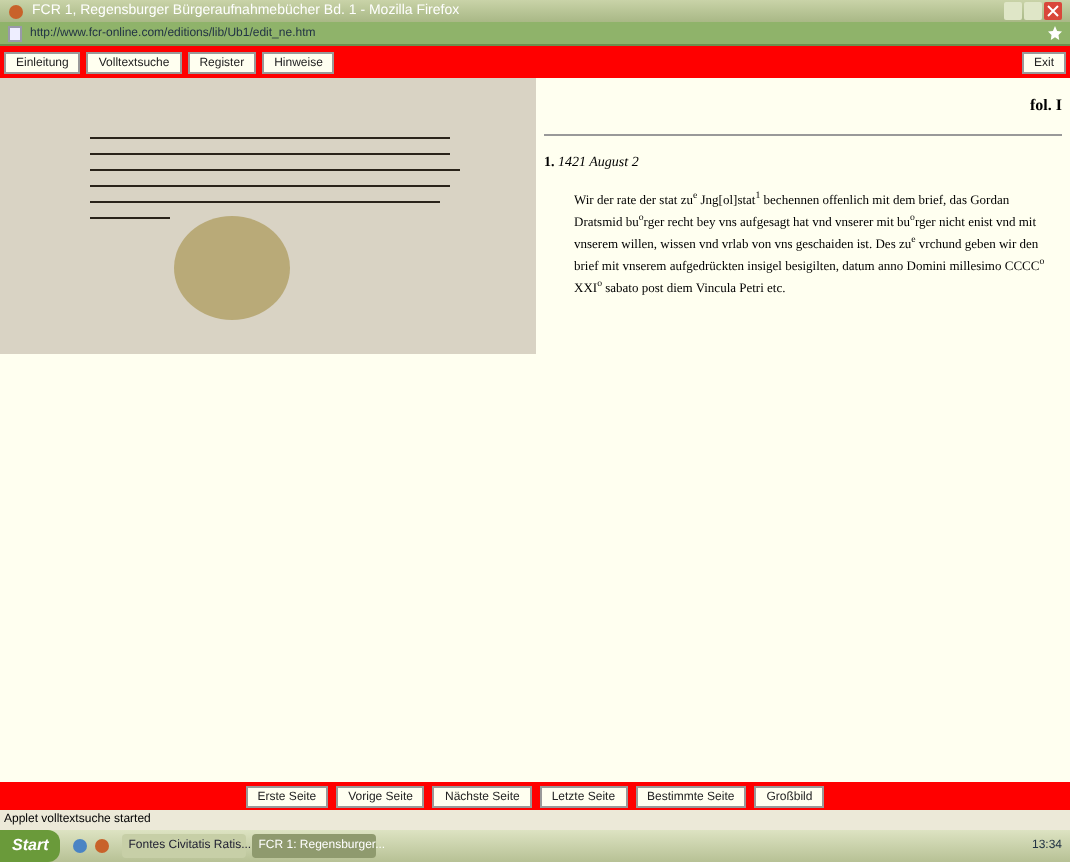 Image resolution: width=1070 pixels, height=862 pixels. Describe the element at coordinates (1045, 106) in the screenshot. I see `folio-heading: fol. I` at that location.